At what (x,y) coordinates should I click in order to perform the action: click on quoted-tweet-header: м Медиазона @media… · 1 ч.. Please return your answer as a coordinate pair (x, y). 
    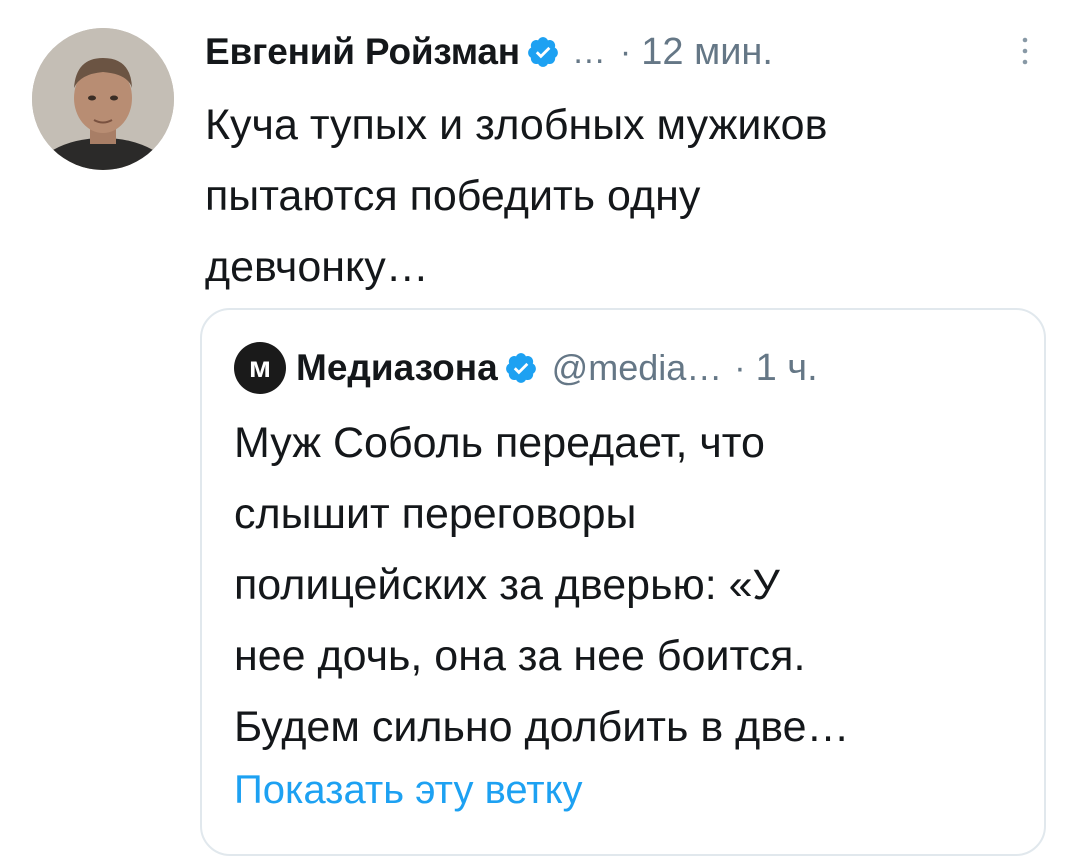
    Looking at the image, I should click on (629, 368).